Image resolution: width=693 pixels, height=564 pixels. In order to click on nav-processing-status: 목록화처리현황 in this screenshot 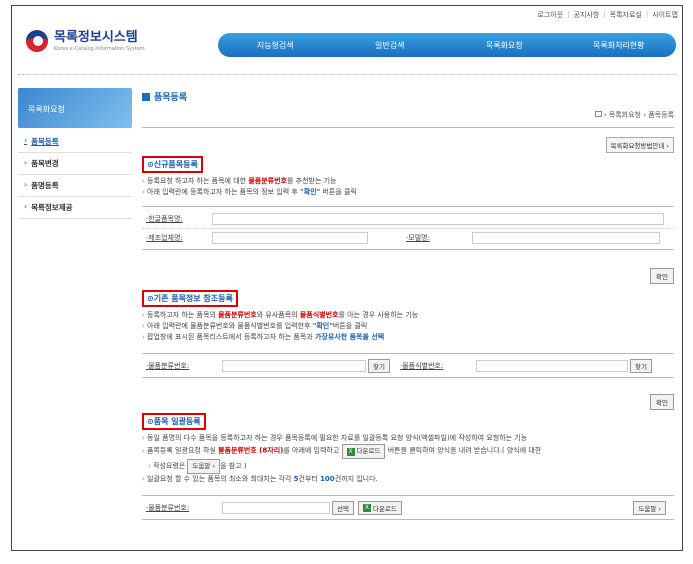, I will do `click(619, 45)`.